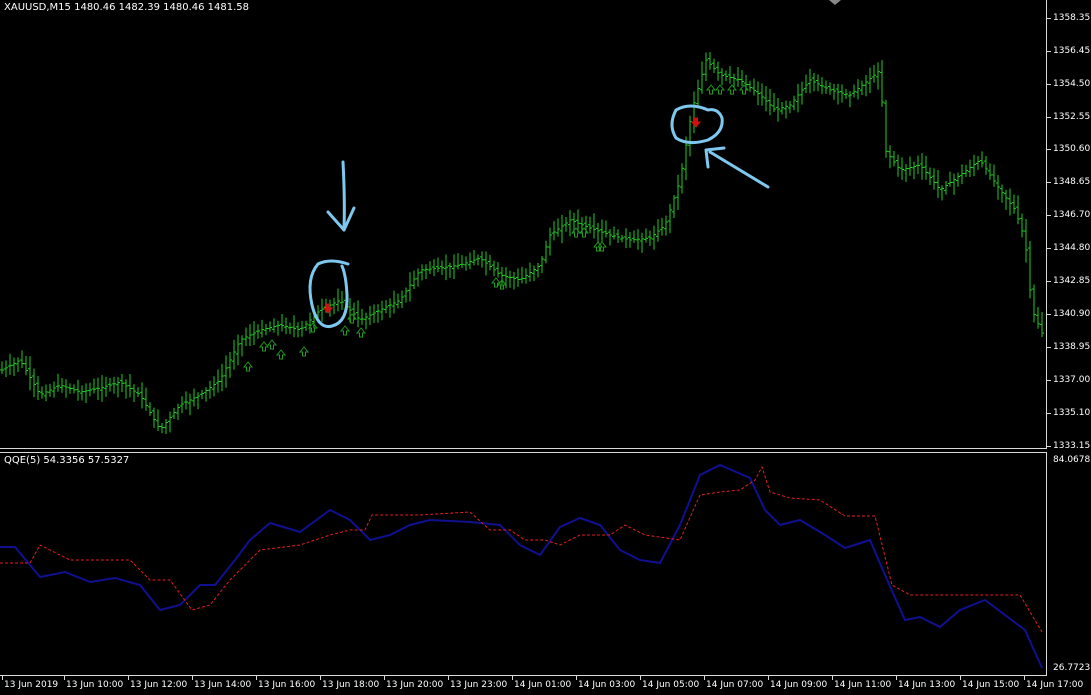 Image resolution: width=1091 pixels, height=695 pixels. Describe the element at coordinates (1072, 281) in the screenshot. I see `price-tick-label: 1342.85` at that location.